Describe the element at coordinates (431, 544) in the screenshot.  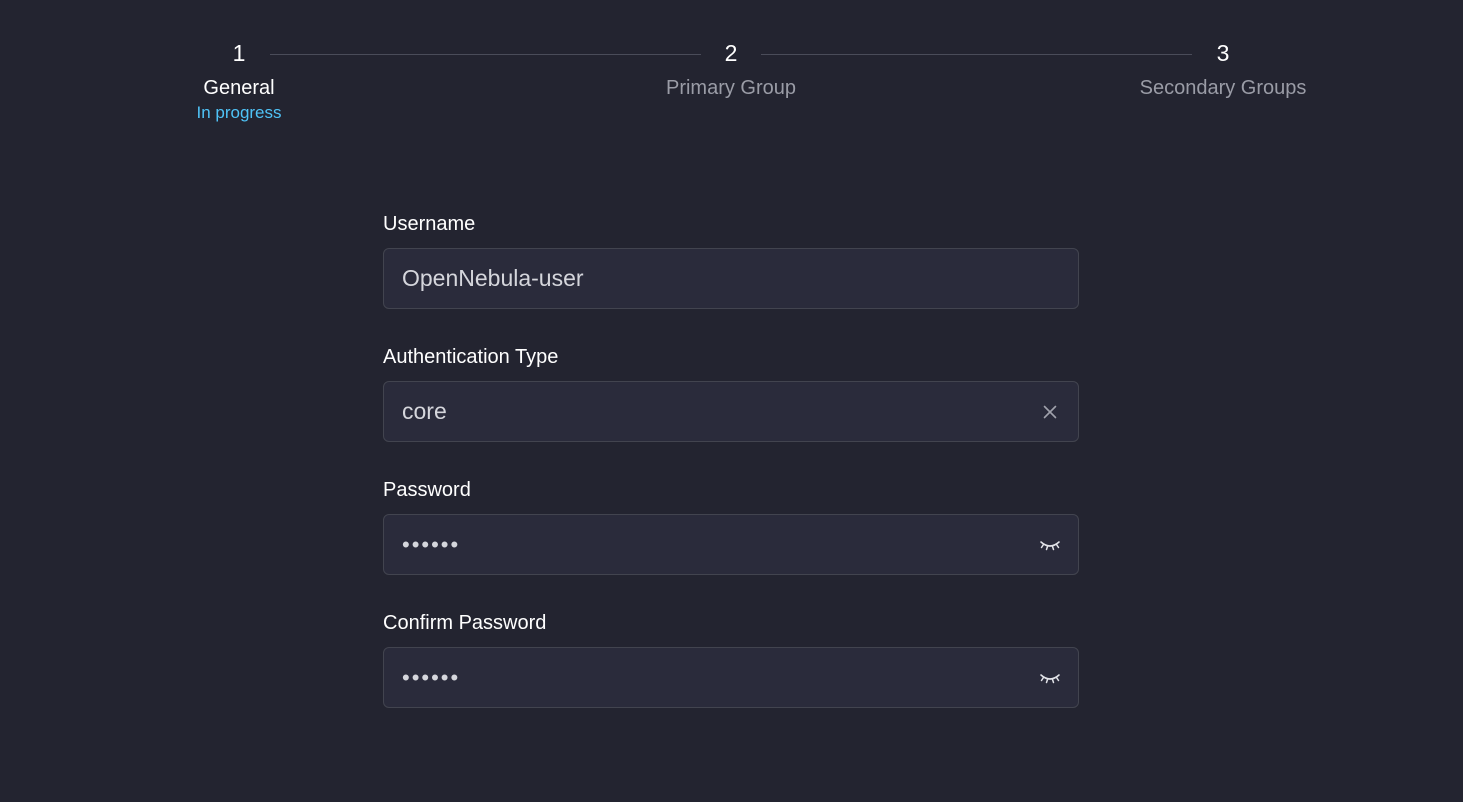
I see `password-value: ••••••` at that location.